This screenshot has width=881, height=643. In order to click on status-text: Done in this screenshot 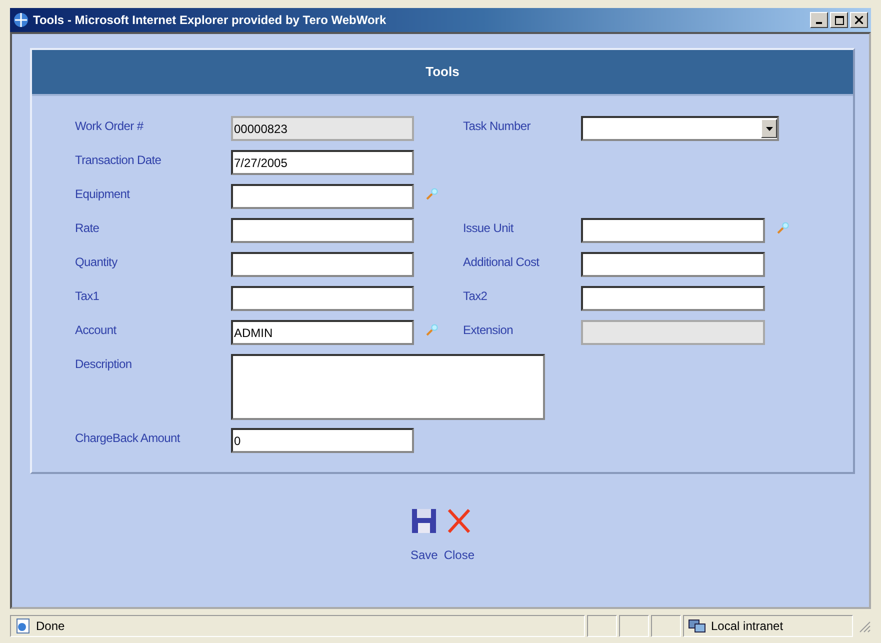, I will do `click(50, 626)`.